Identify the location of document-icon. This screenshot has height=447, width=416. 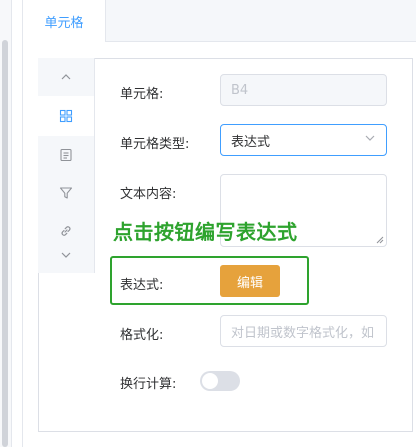
(66, 155).